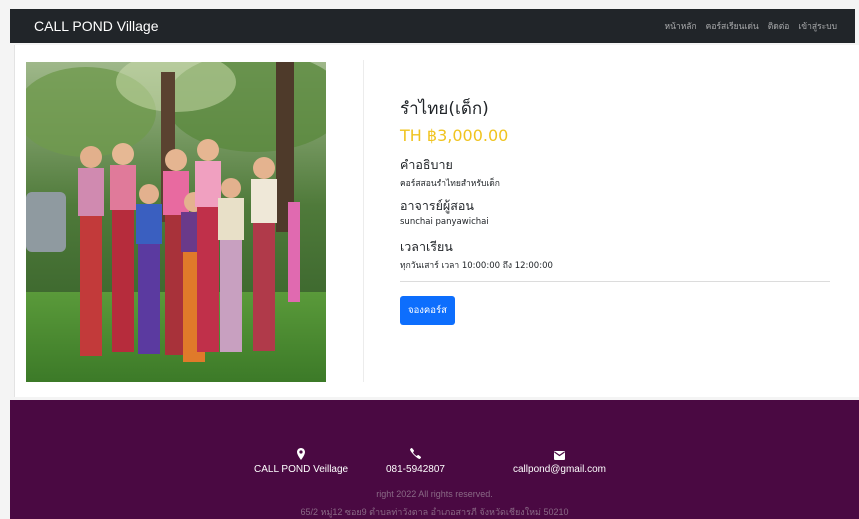 The height and width of the screenshot is (519, 859). I want to click on map-marker-icon, so click(301, 455).